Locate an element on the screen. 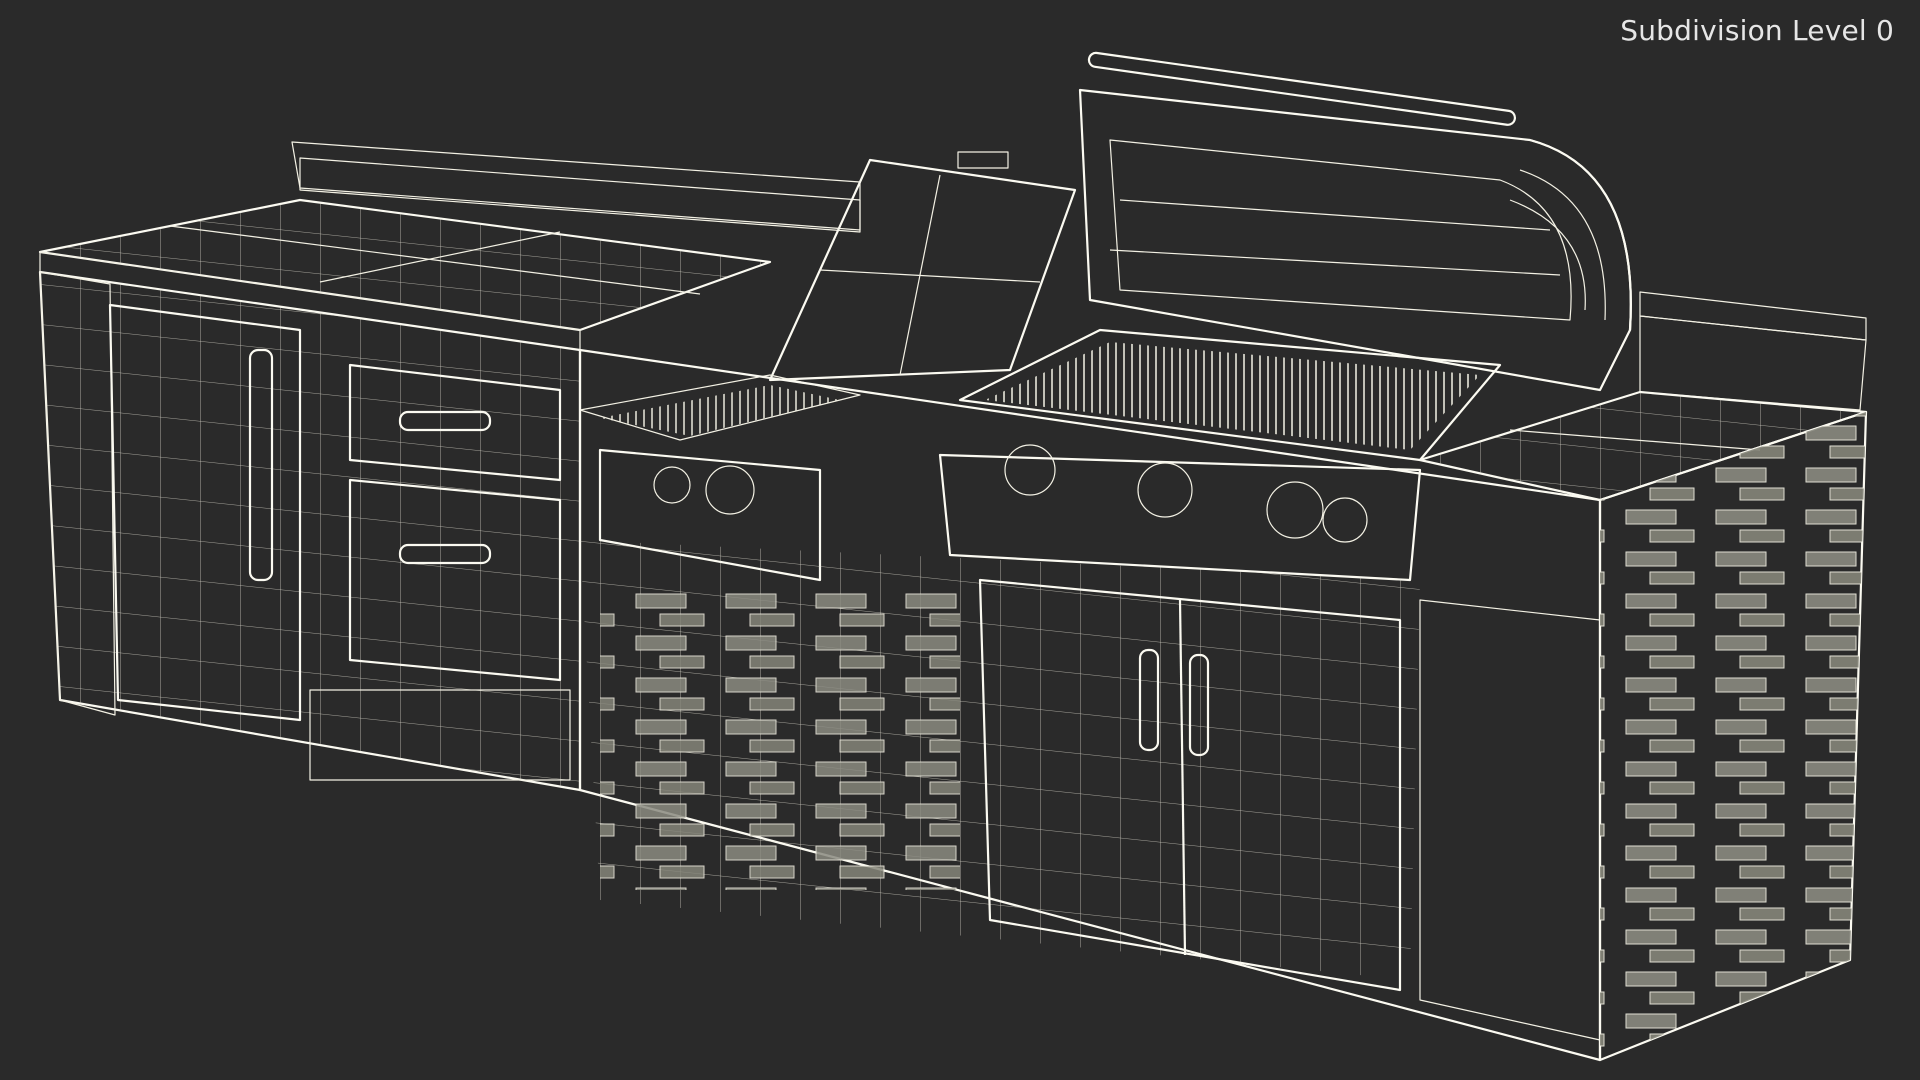 This screenshot has height=1080, width=1920. side-burner-lid is located at coordinates (922, 266).